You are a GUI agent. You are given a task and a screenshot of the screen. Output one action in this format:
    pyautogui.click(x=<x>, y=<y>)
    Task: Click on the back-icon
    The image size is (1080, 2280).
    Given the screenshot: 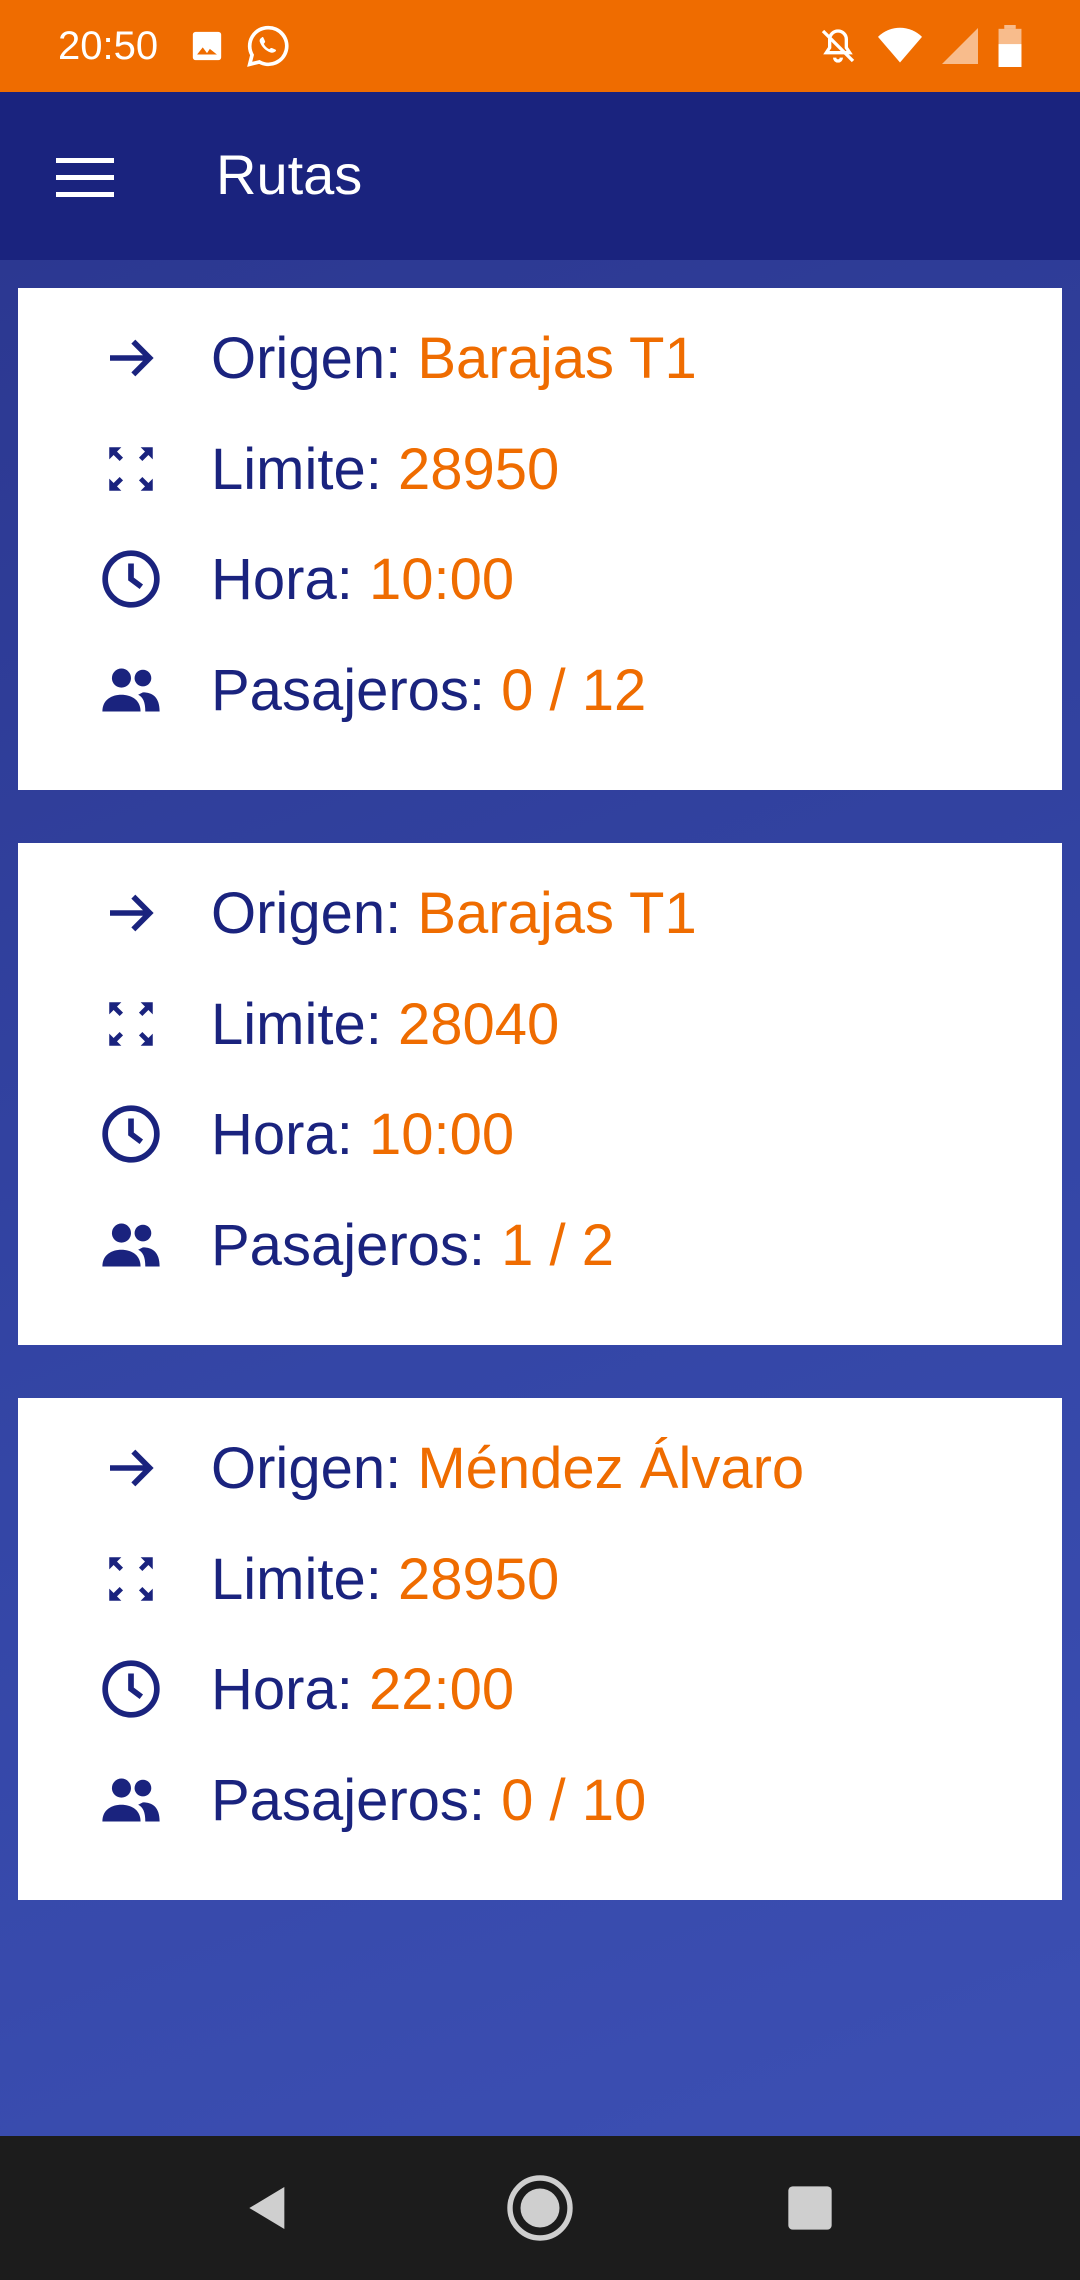 What is the action you would take?
    pyautogui.click(x=268, y=2208)
    